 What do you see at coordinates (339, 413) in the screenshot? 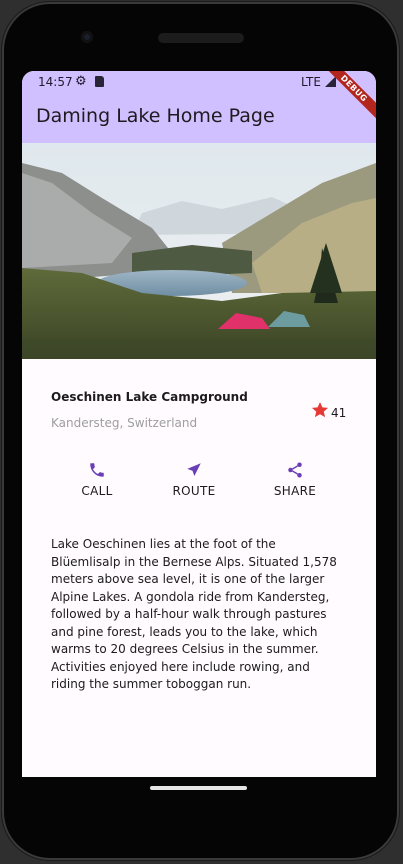
I see `rating-count: 41` at bounding box center [339, 413].